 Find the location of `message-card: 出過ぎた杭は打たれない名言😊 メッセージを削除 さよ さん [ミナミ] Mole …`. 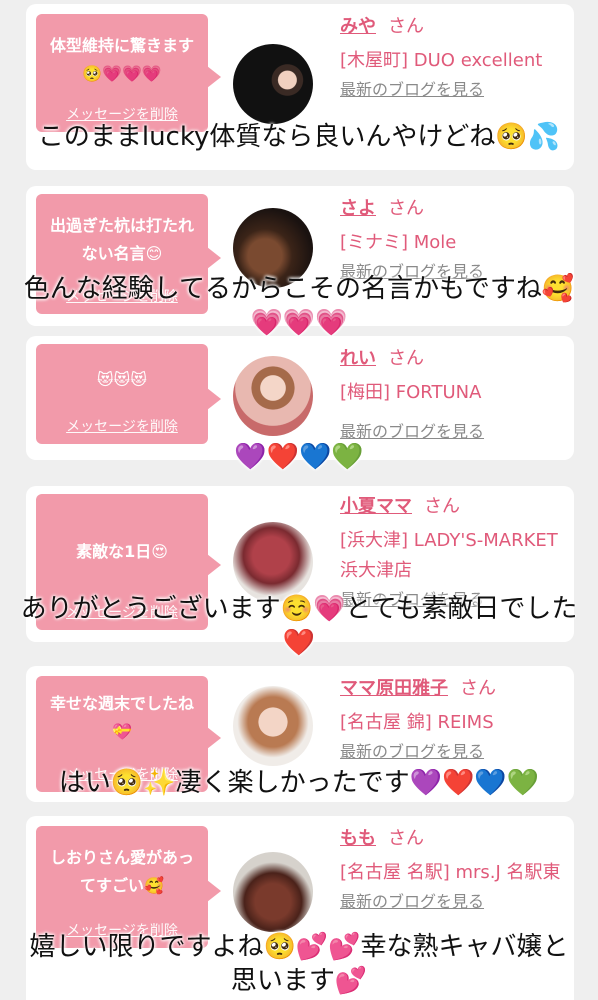

message-card: 出過ぎた杭は打たれない名言😊 メッセージを削除 さよ さん [ミナミ] Mole … is located at coordinates (300, 256).